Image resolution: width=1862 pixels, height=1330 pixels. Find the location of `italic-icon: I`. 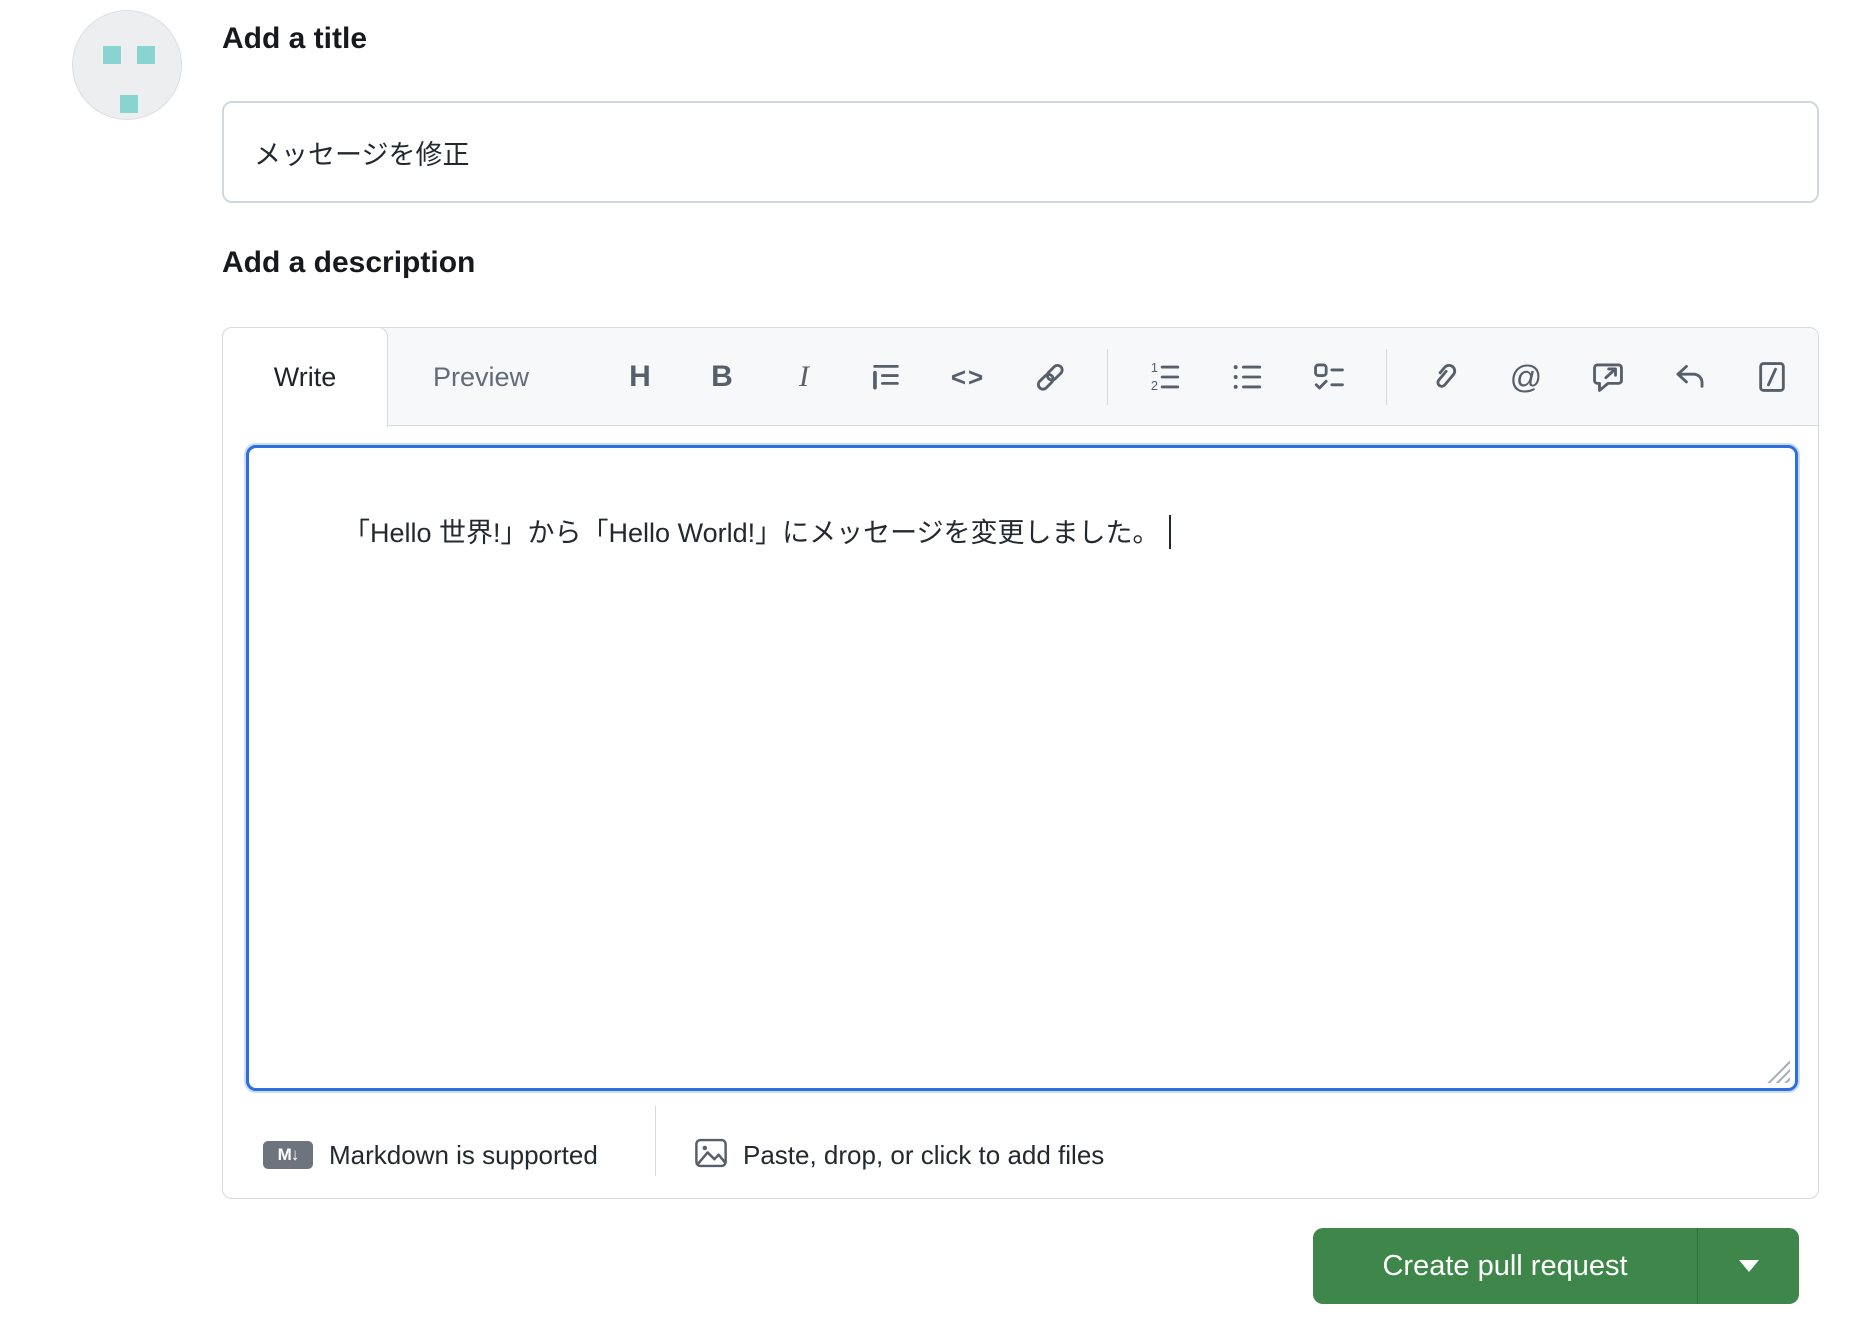

italic-icon: I is located at coordinates (804, 377).